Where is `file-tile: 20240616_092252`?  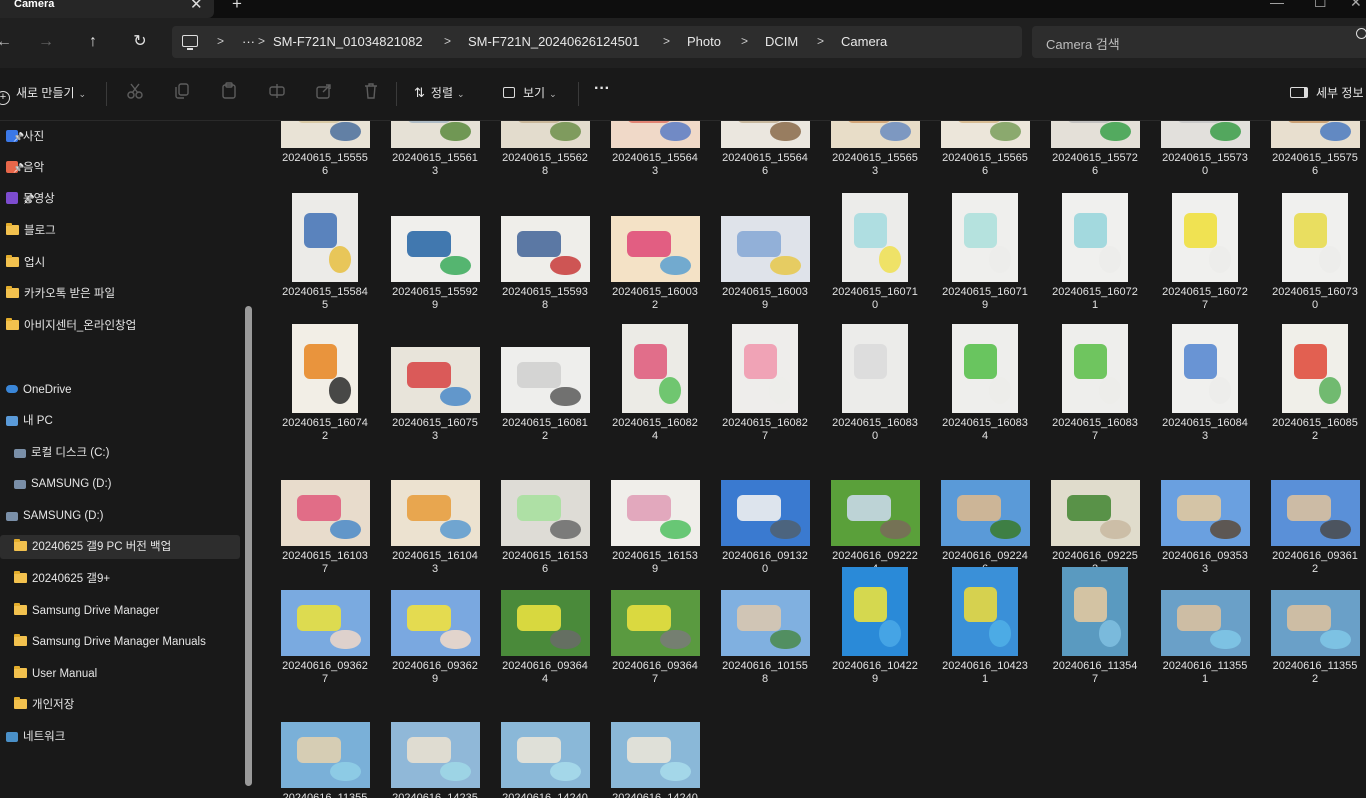
file-tile: 20240616_092252 is located at coordinates (1095, 516).